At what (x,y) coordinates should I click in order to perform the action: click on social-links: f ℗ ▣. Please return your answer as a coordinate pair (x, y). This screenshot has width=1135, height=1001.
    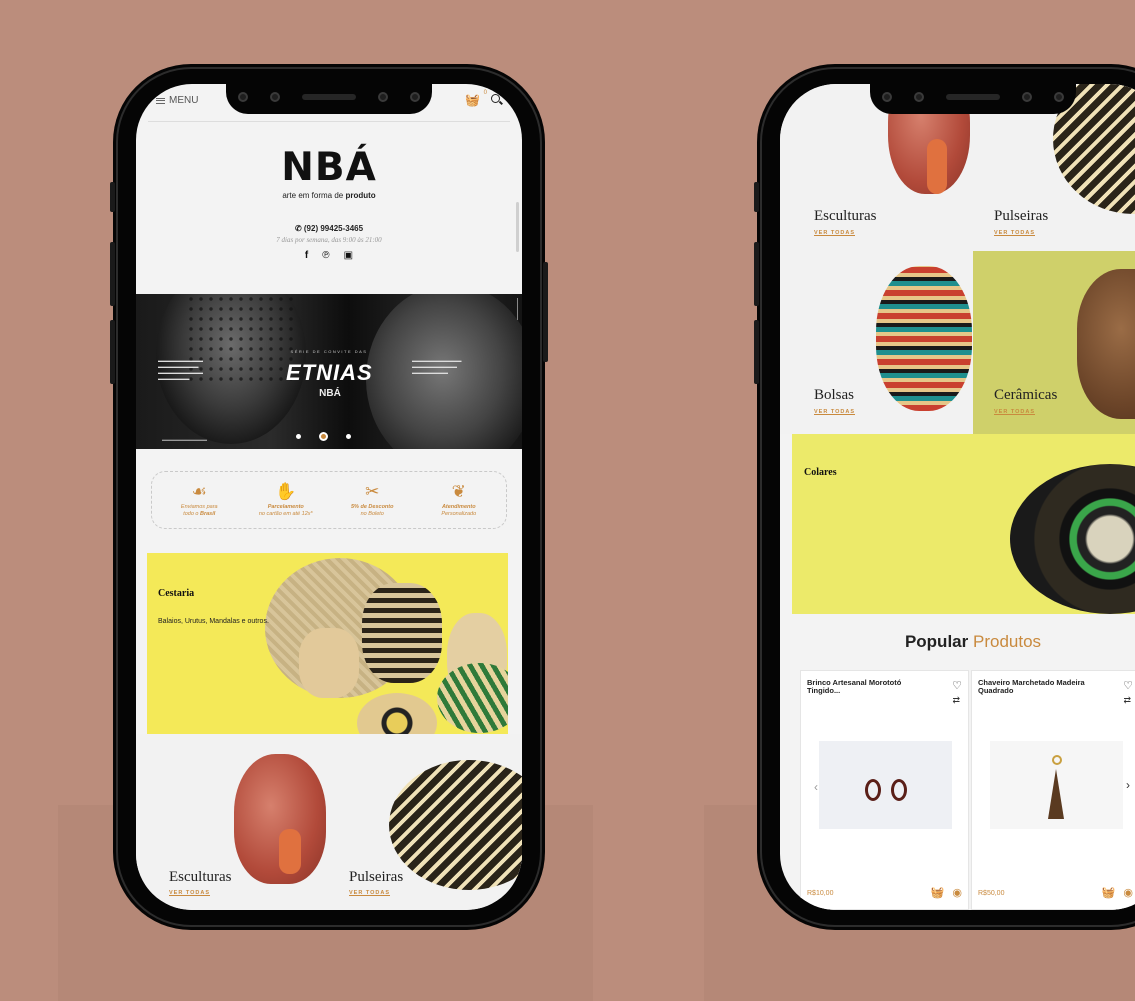
    Looking at the image, I should click on (329, 255).